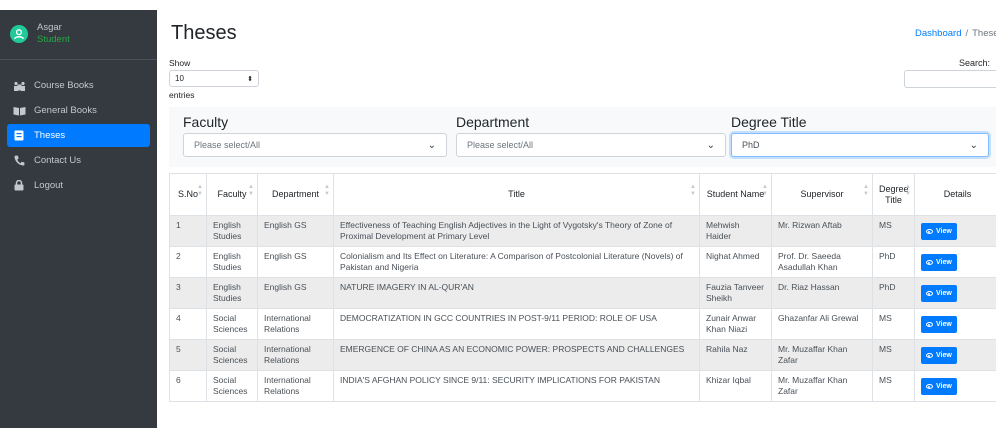 The height and width of the screenshot is (428, 996). What do you see at coordinates (950, 79) in the screenshot?
I see `search-input` at bounding box center [950, 79].